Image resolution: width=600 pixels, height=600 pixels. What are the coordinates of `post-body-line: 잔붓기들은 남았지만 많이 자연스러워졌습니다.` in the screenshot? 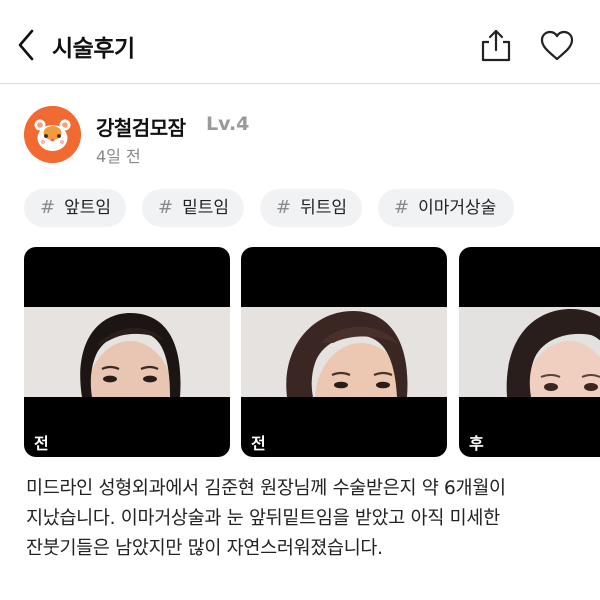 It's located at (204, 548).